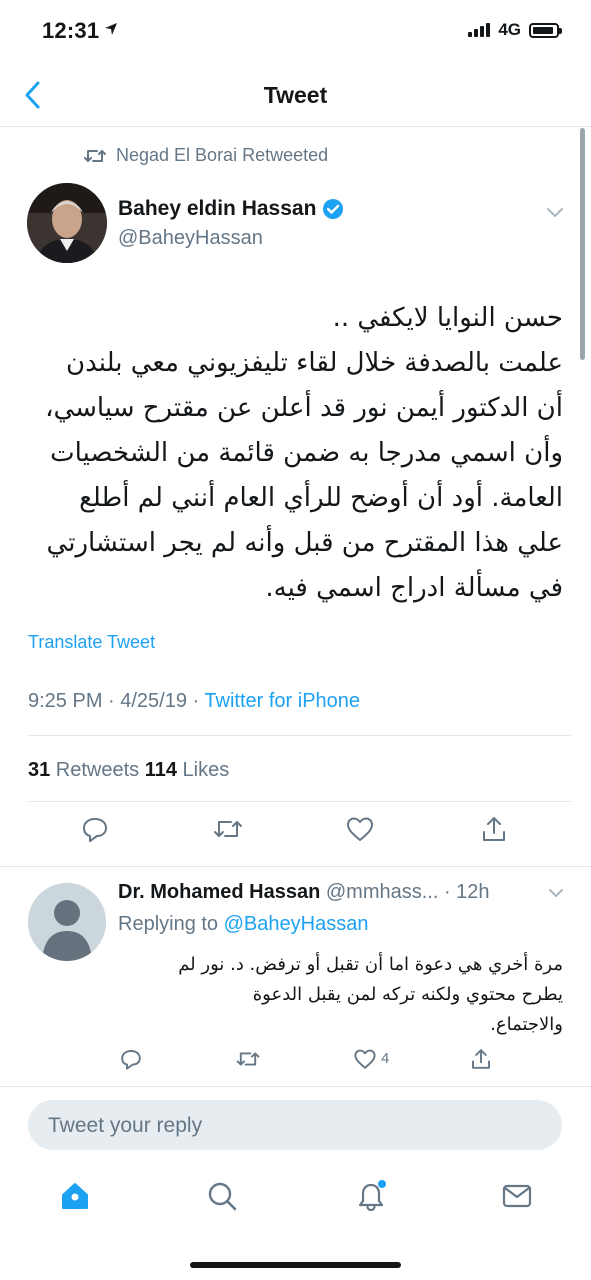 The height and width of the screenshot is (1280, 591). Describe the element at coordinates (190, 238) in the screenshot. I see `author-handle: @BaheyHassan` at that location.